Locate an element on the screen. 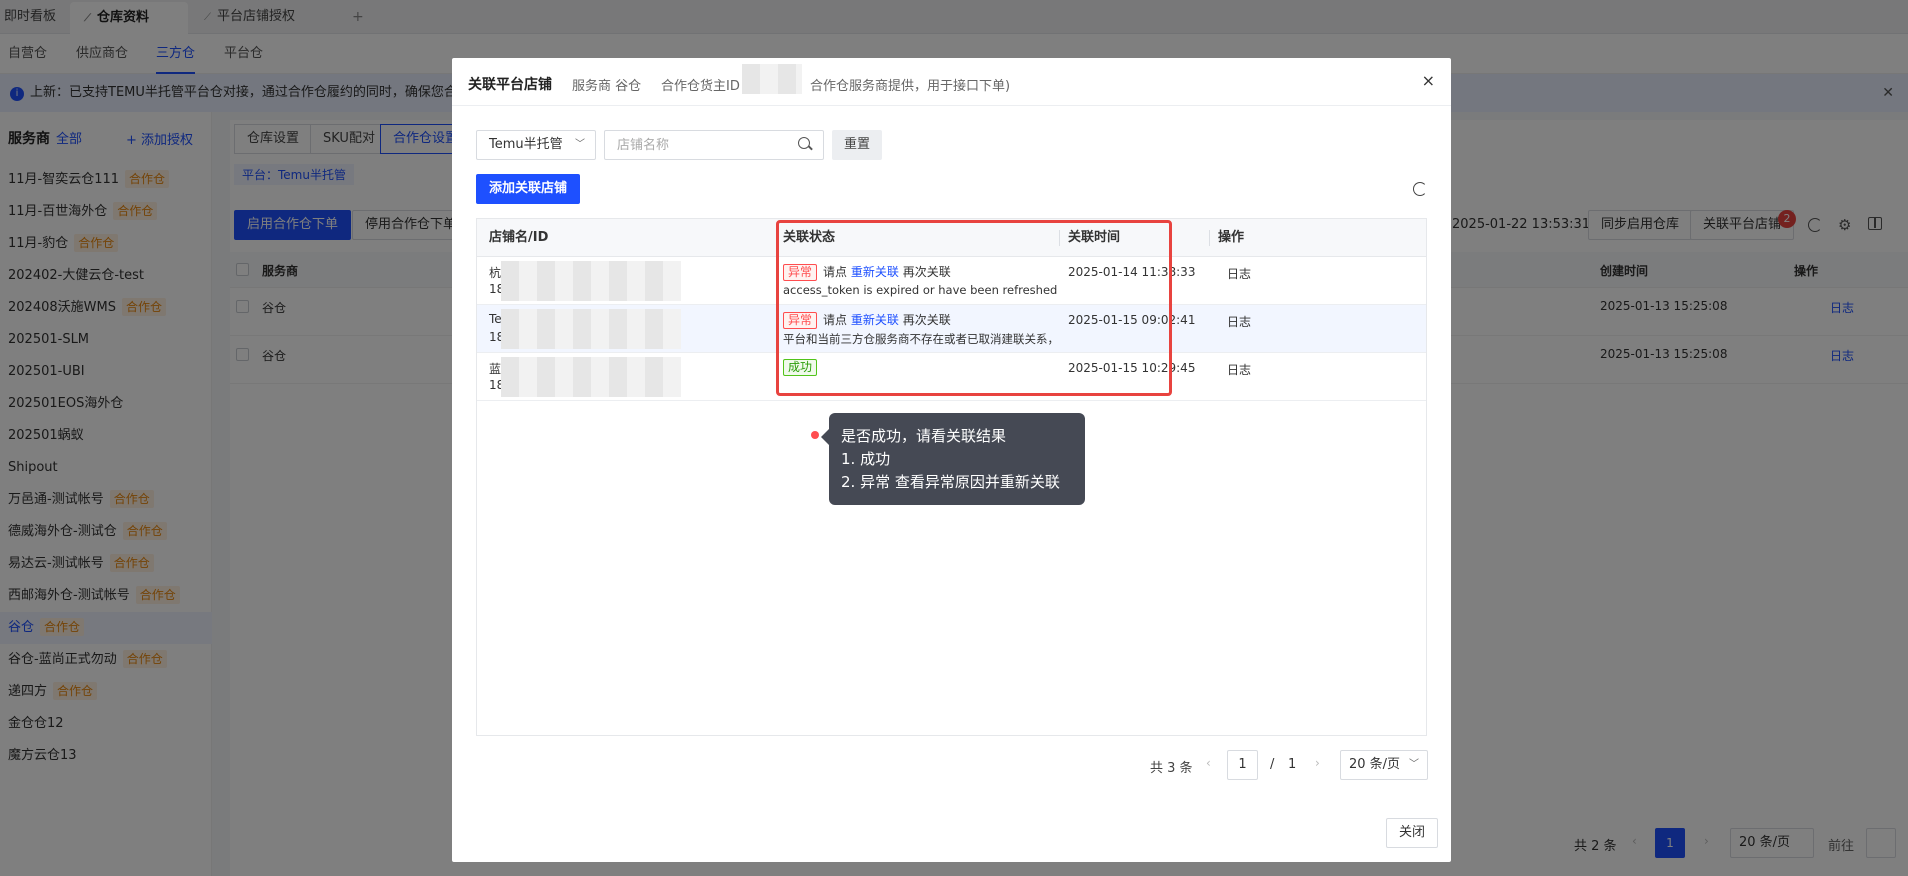 This screenshot has width=1908, height=876. page-size-select: 20 条/页 ﹀ is located at coordinates (1384, 765).